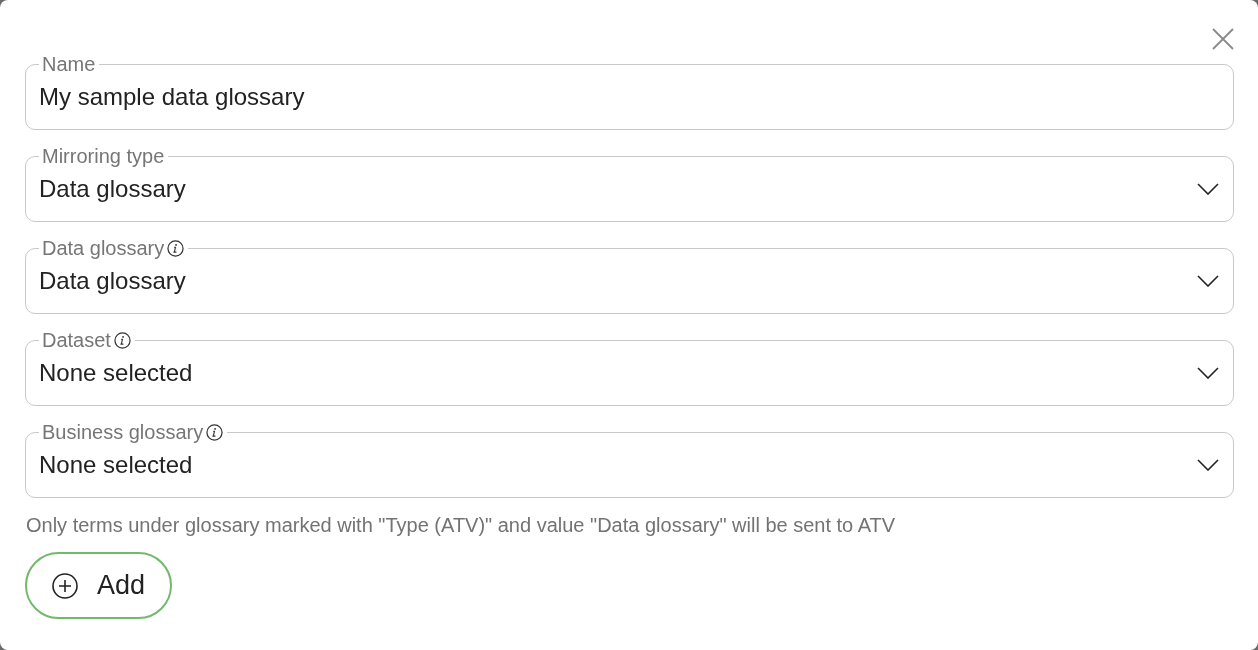 This screenshot has height=650, width=1258. I want to click on close-icon, so click(1223, 39).